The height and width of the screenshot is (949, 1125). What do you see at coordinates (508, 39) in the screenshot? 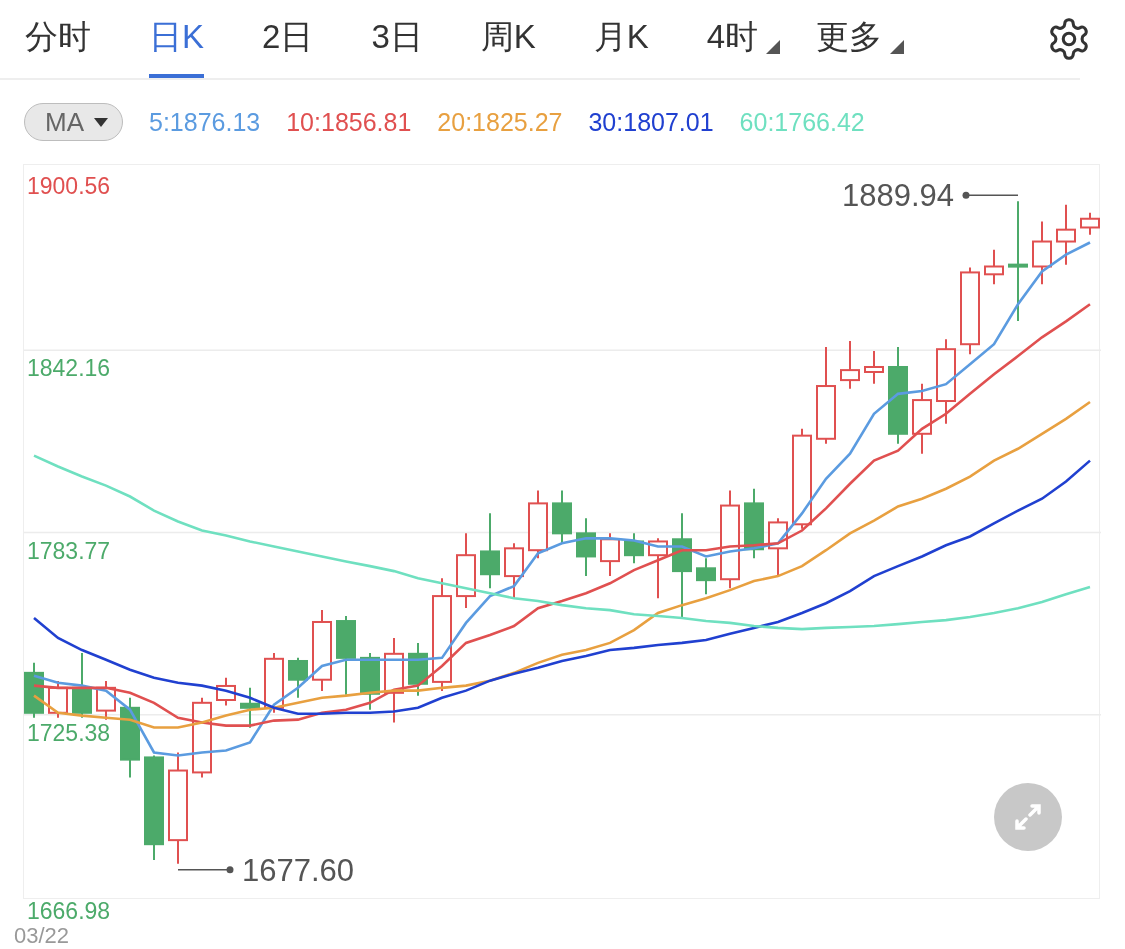
I see `tab: 周K` at bounding box center [508, 39].